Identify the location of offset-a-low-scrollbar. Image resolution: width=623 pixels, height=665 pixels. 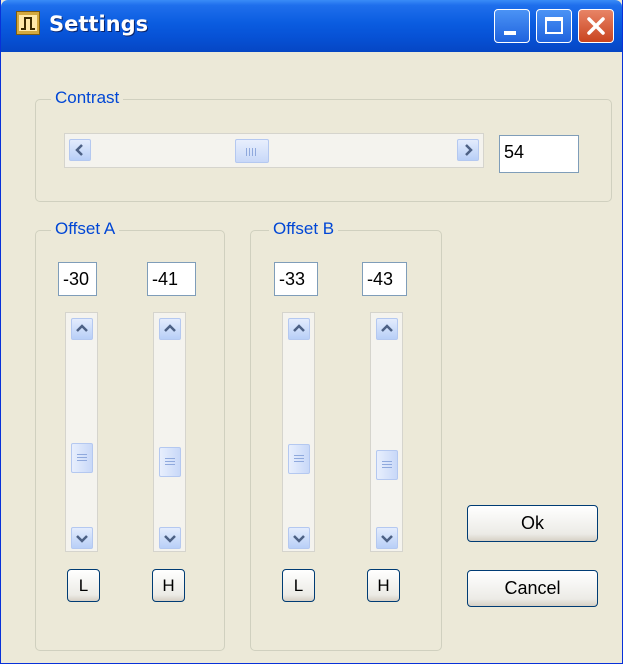
(81, 432).